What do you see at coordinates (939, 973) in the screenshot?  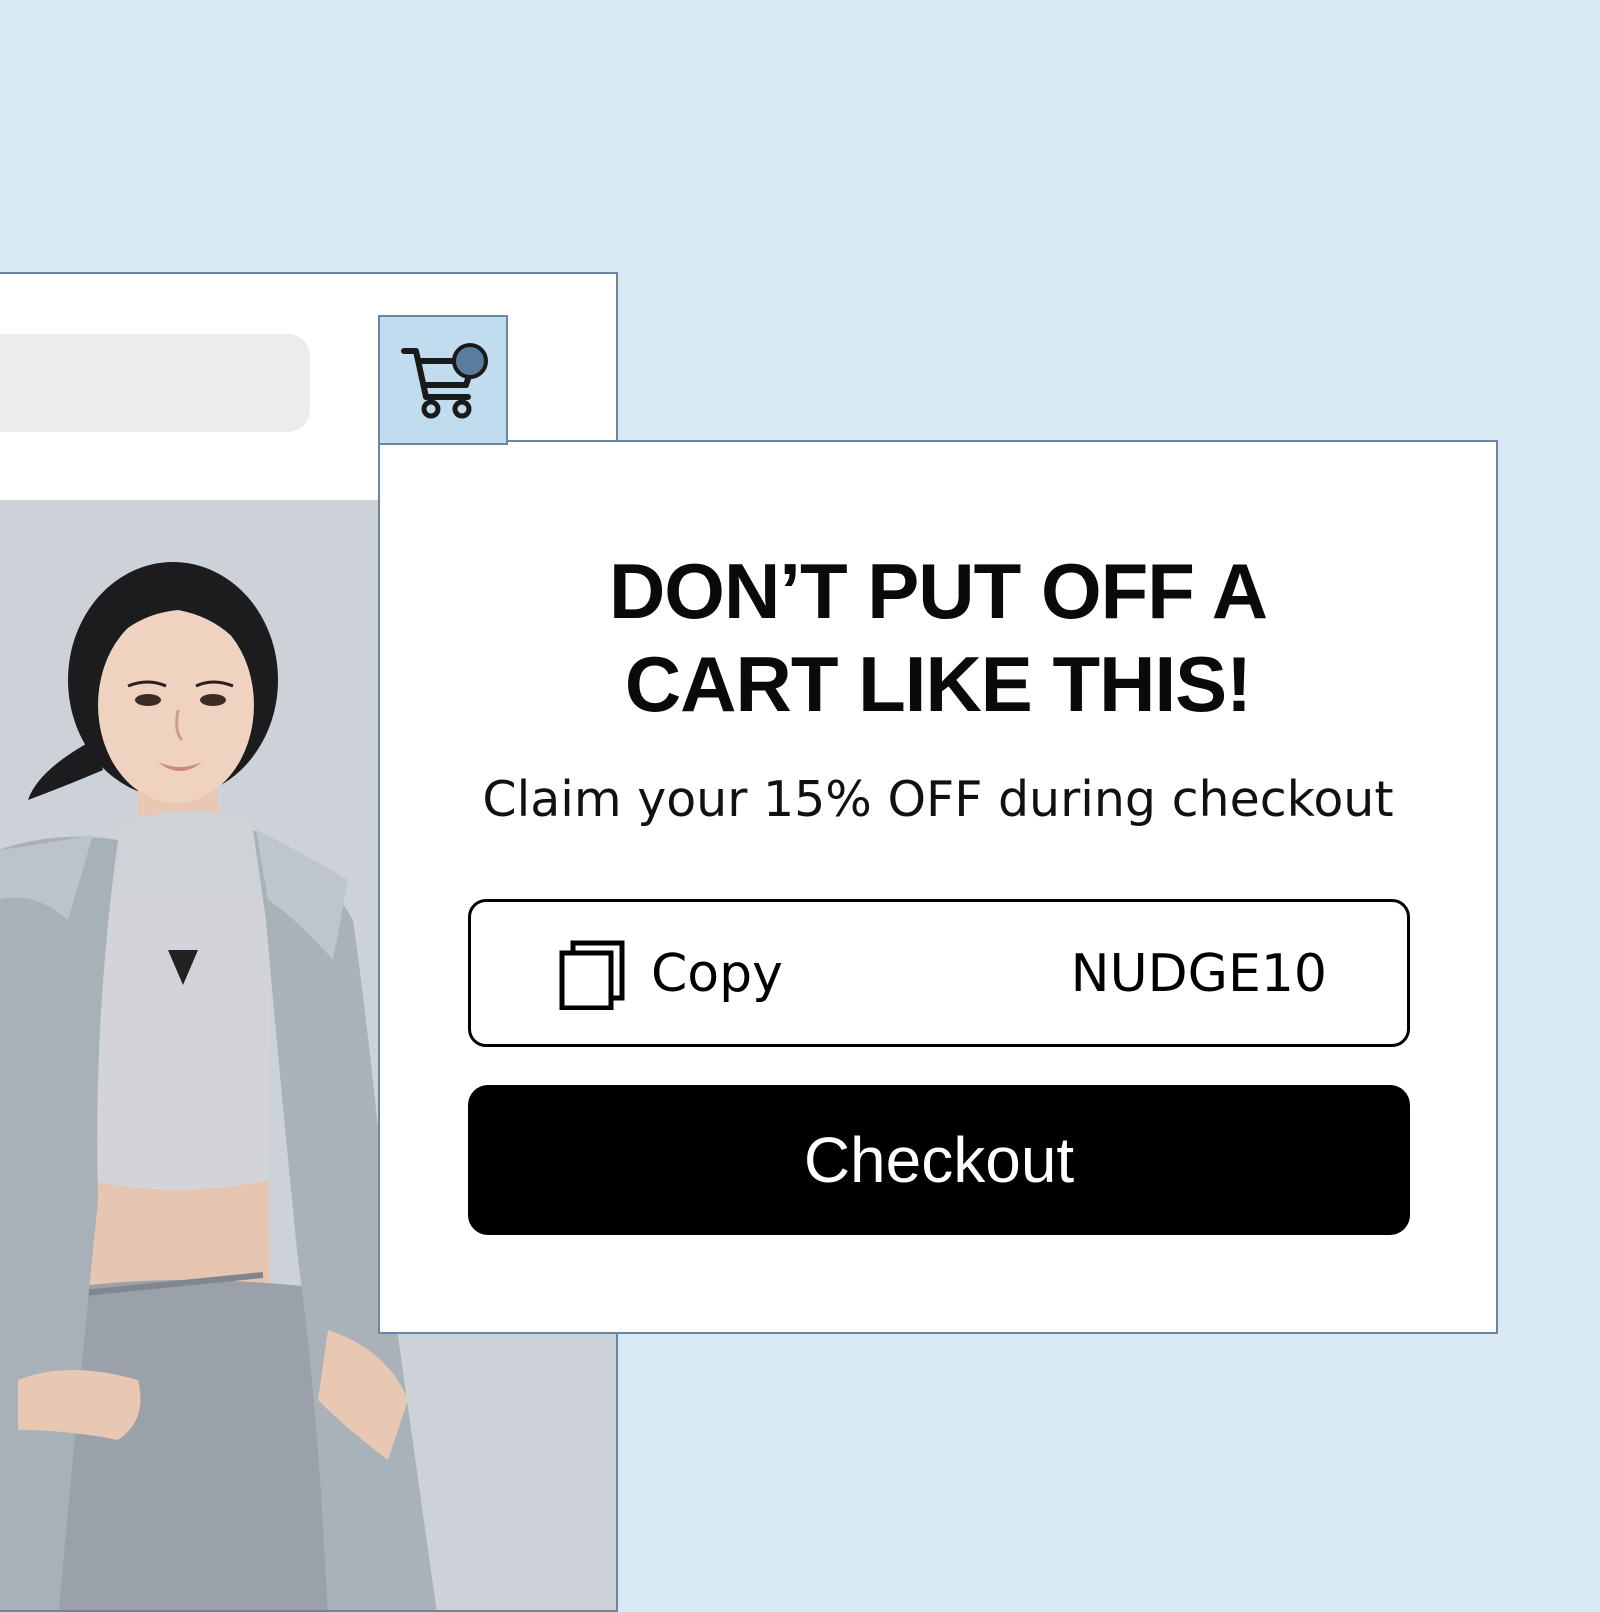 I see `copy-coupon-button: Copy NUDGE10` at bounding box center [939, 973].